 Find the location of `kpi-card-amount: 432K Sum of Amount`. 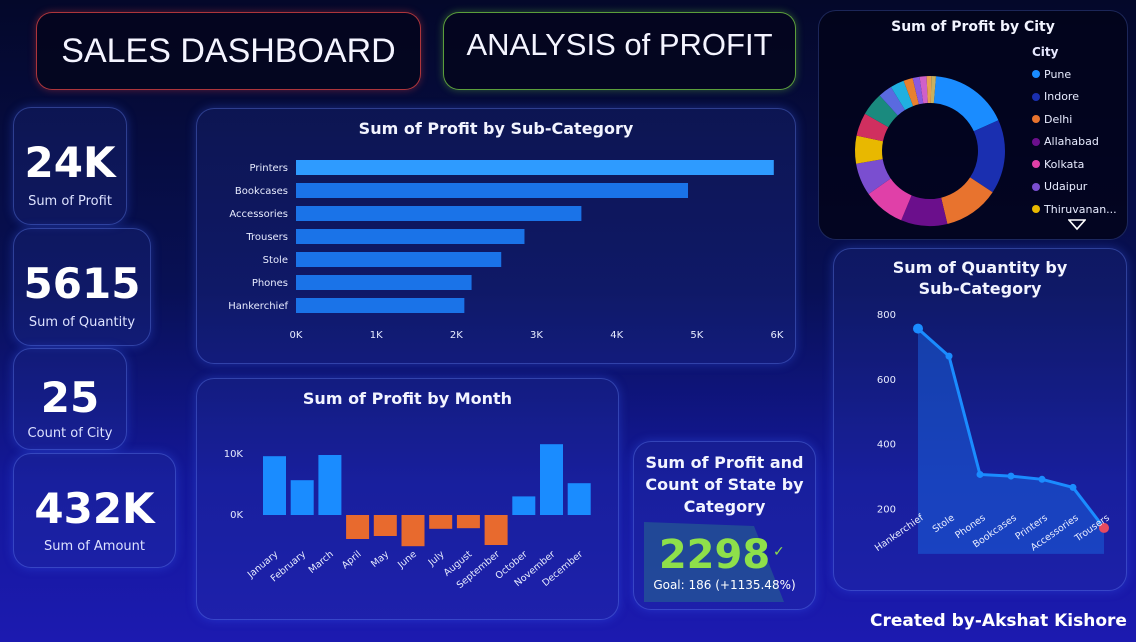

kpi-card-amount: 432K Sum of Amount is located at coordinates (94, 510).